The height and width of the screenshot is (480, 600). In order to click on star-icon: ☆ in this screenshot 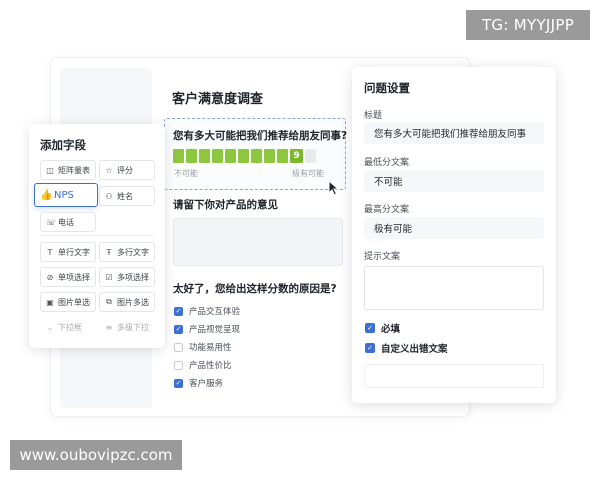, I will do `click(109, 170)`.